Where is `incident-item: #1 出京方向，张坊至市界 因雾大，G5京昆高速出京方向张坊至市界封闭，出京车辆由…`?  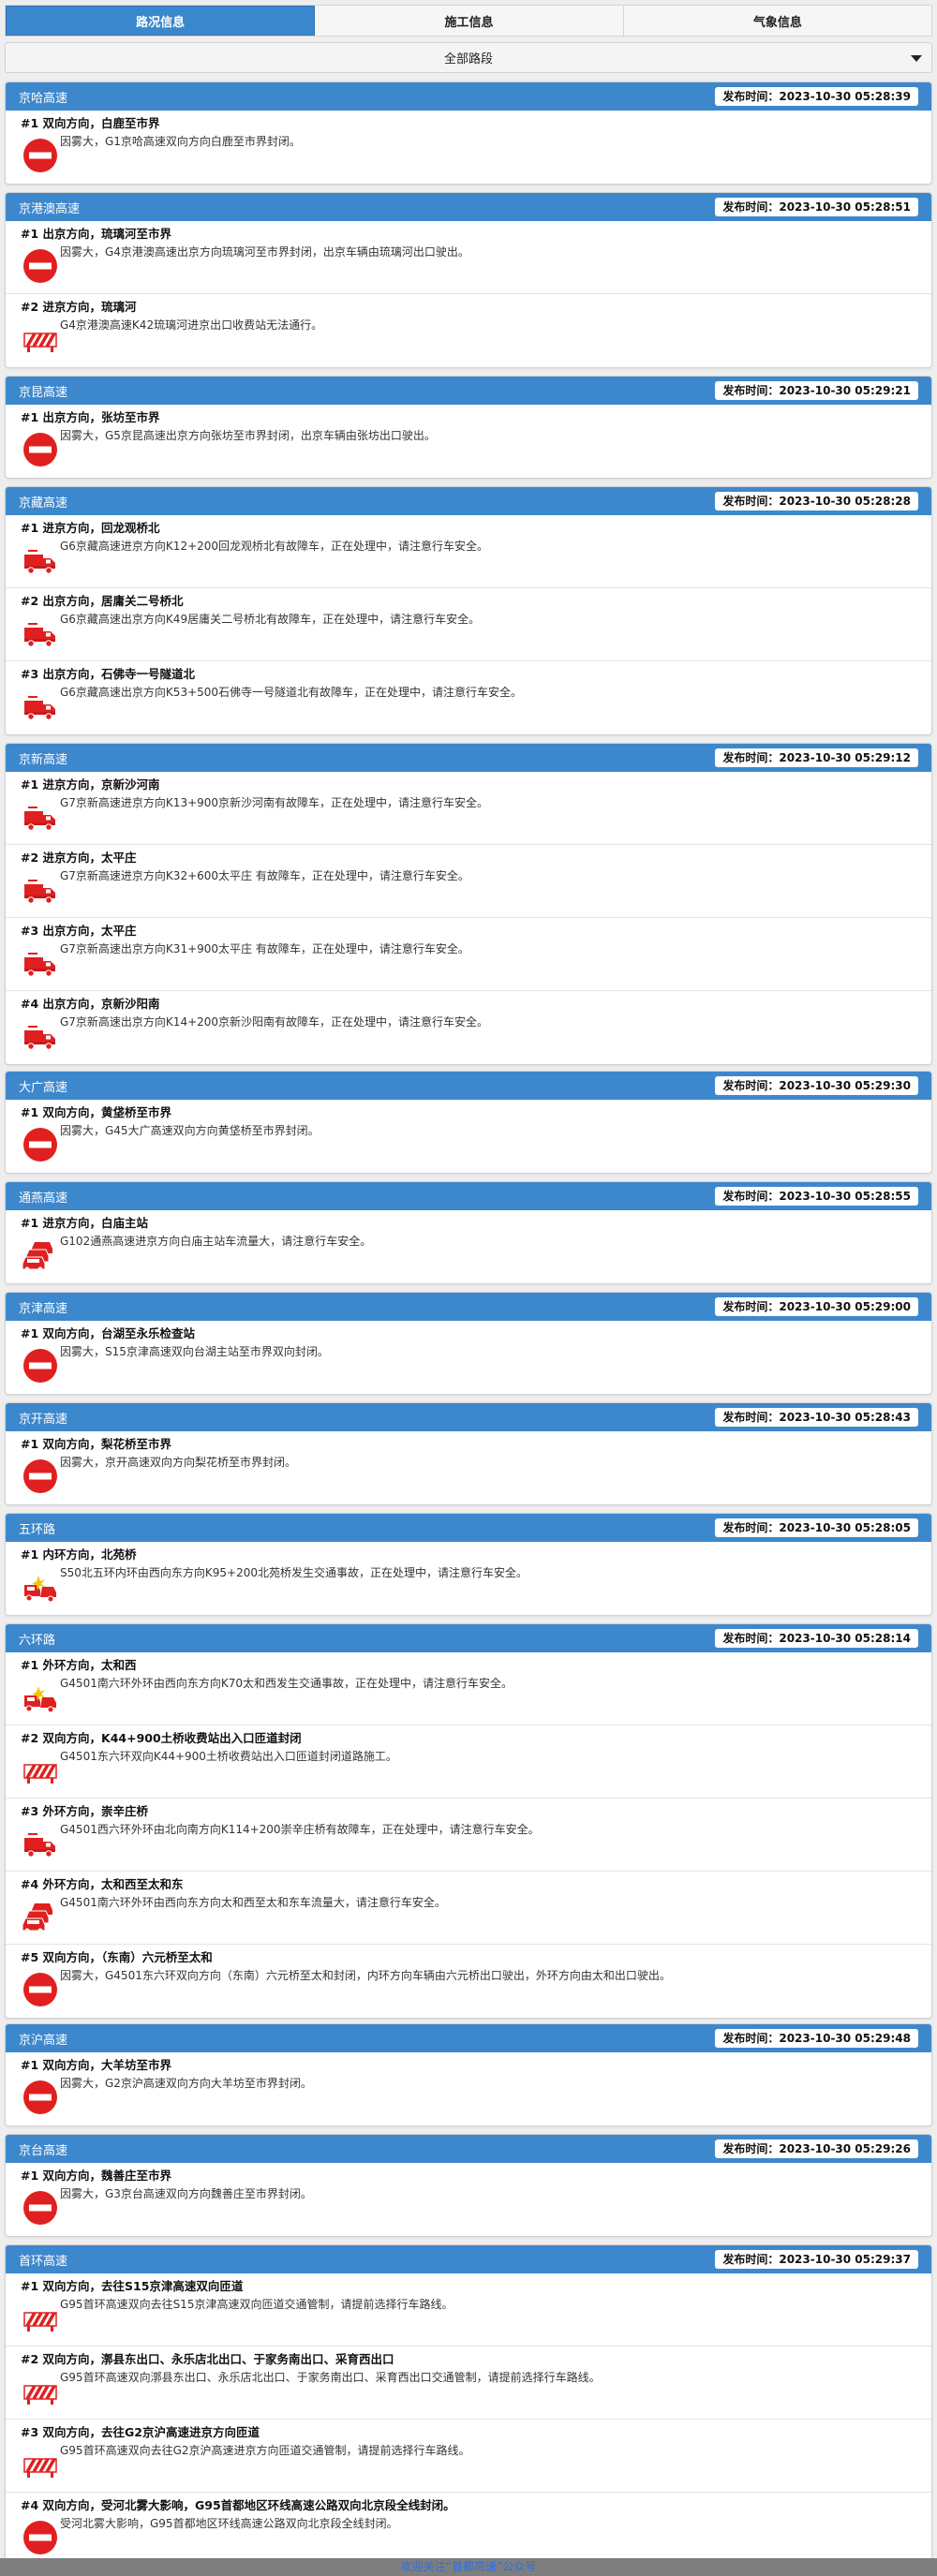 incident-item: #1 出京方向，张坊至市界 因雾大，G5京昆高速出京方向张坊至市界封闭，出京车辆由… is located at coordinates (468, 441).